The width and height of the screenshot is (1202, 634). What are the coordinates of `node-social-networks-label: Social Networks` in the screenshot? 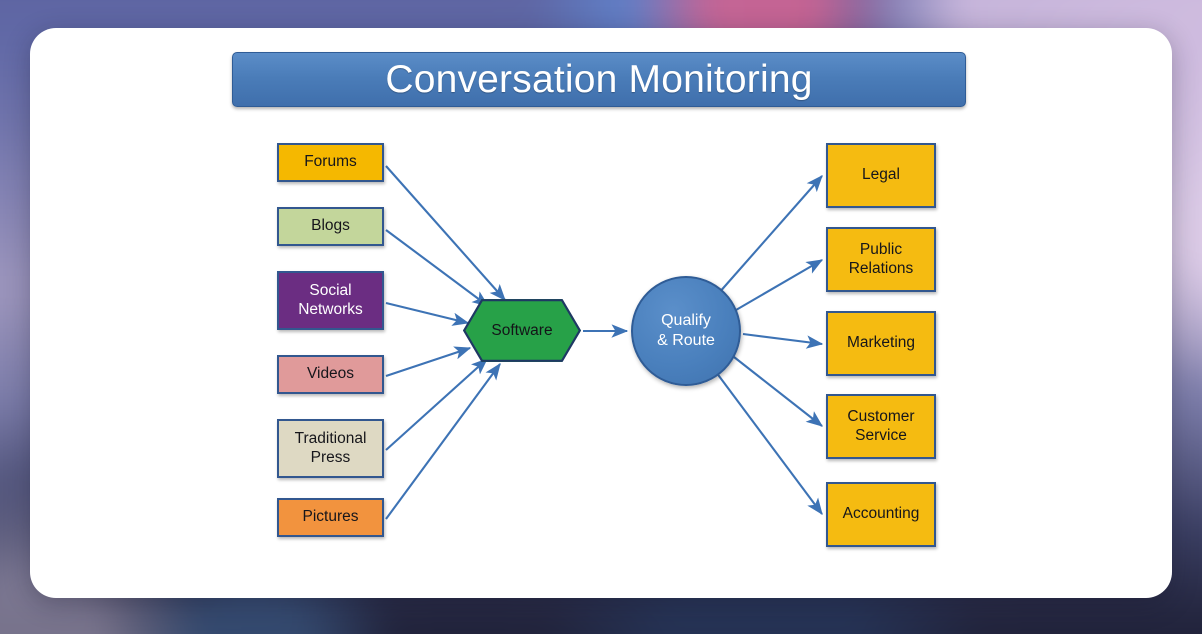 It's located at (330, 300).